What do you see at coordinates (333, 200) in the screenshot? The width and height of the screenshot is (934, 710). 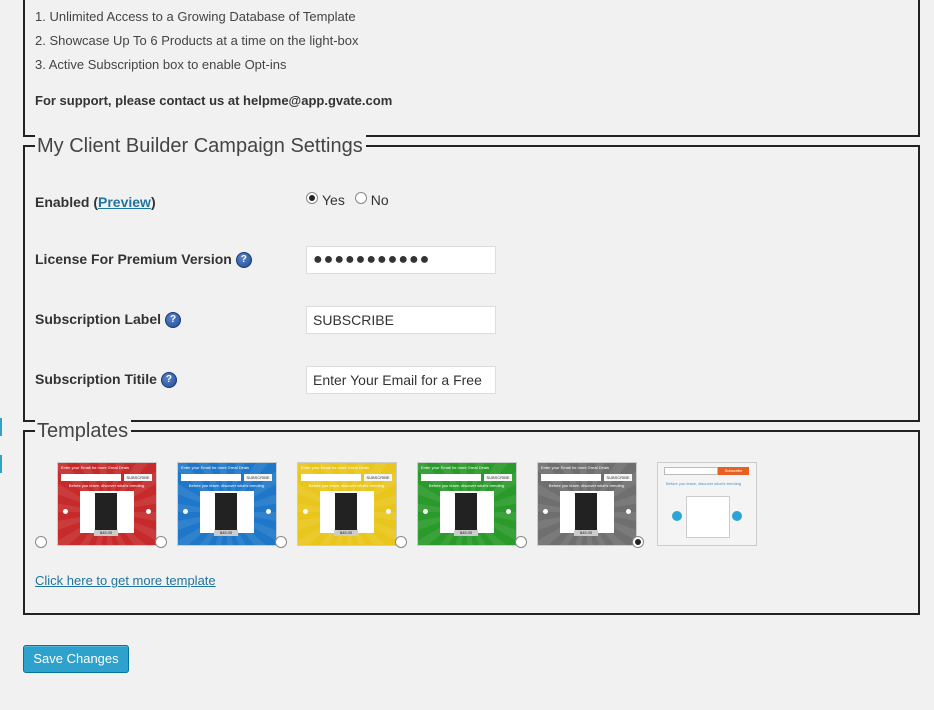 I see `yes-label: Yes` at bounding box center [333, 200].